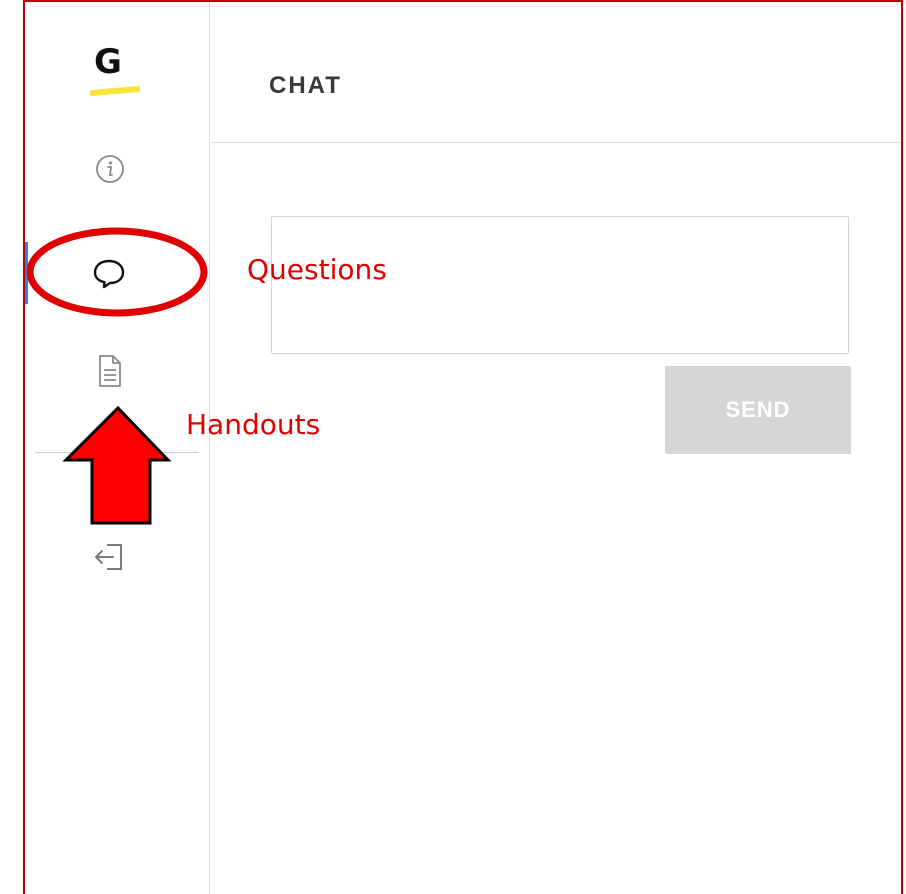  Describe the element at coordinates (317, 269) in the screenshot. I see `questions-annotation: Questions` at that location.